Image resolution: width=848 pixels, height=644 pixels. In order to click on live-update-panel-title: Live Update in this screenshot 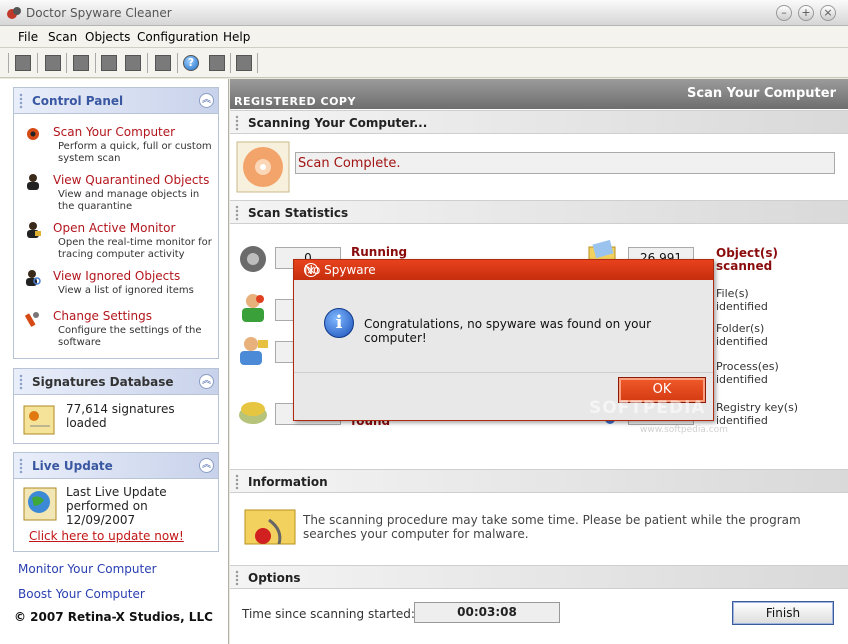, I will do `click(72, 466)`.